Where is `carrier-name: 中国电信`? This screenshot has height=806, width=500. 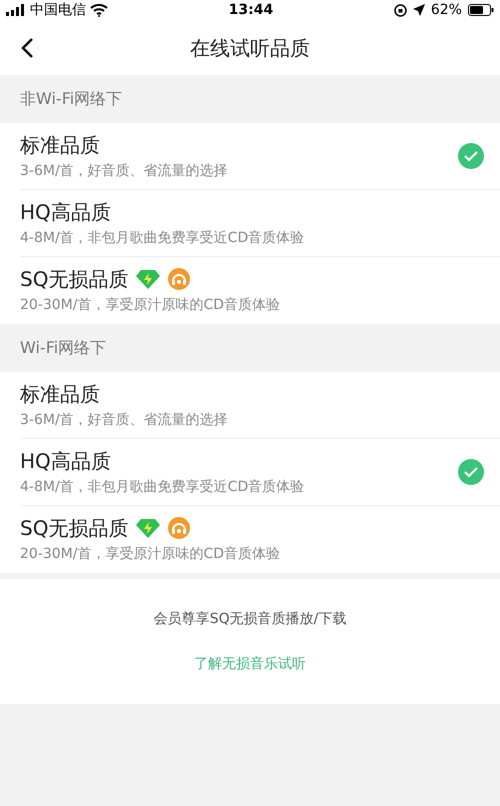 carrier-name: 中国电信 is located at coordinates (58, 10).